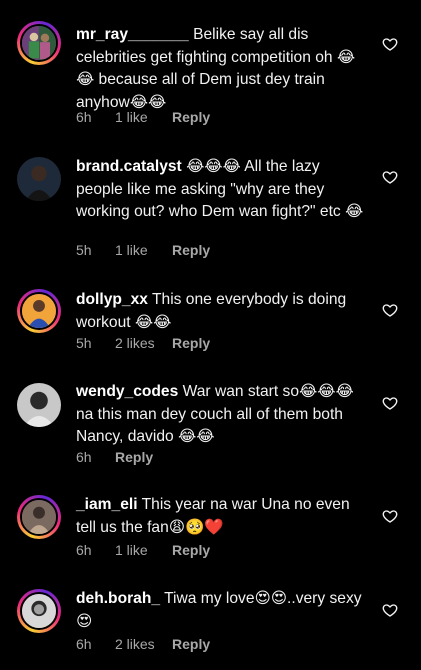  What do you see at coordinates (132, 34) in the screenshot?
I see `comment-username: mr_ray_______` at bounding box center [132, 34].